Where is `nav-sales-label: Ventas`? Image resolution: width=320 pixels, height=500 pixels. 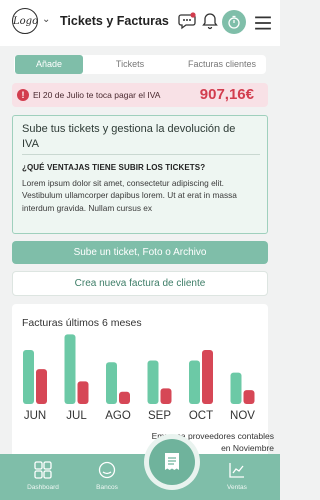
nav-sales-label: Ventas is located at coordinates (237, 487).